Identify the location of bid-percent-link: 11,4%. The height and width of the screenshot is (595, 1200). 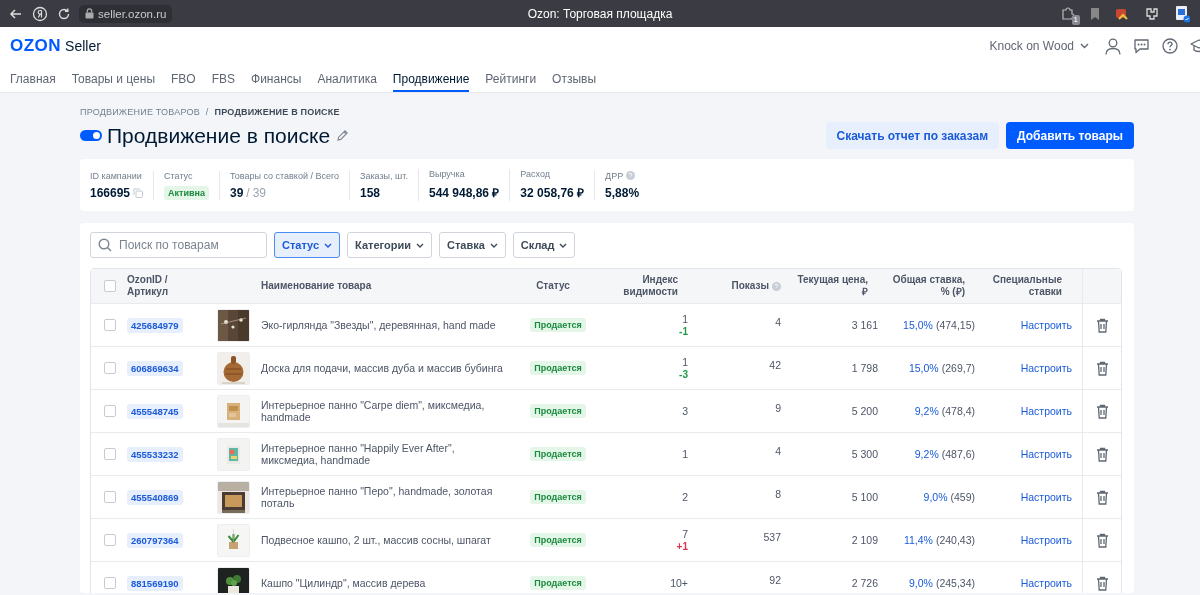
(918, 540).